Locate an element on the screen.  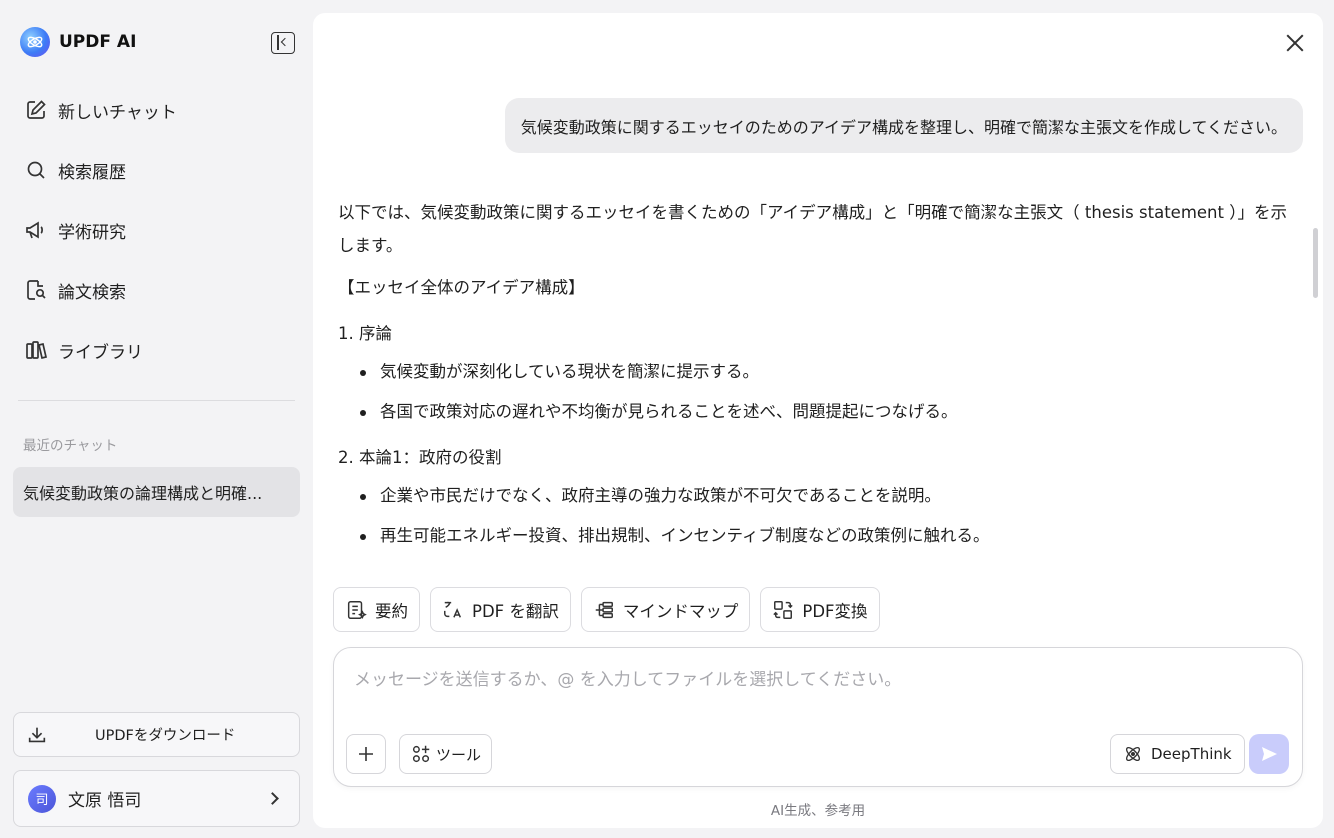
send-button is located at coordinates (1269, 754).